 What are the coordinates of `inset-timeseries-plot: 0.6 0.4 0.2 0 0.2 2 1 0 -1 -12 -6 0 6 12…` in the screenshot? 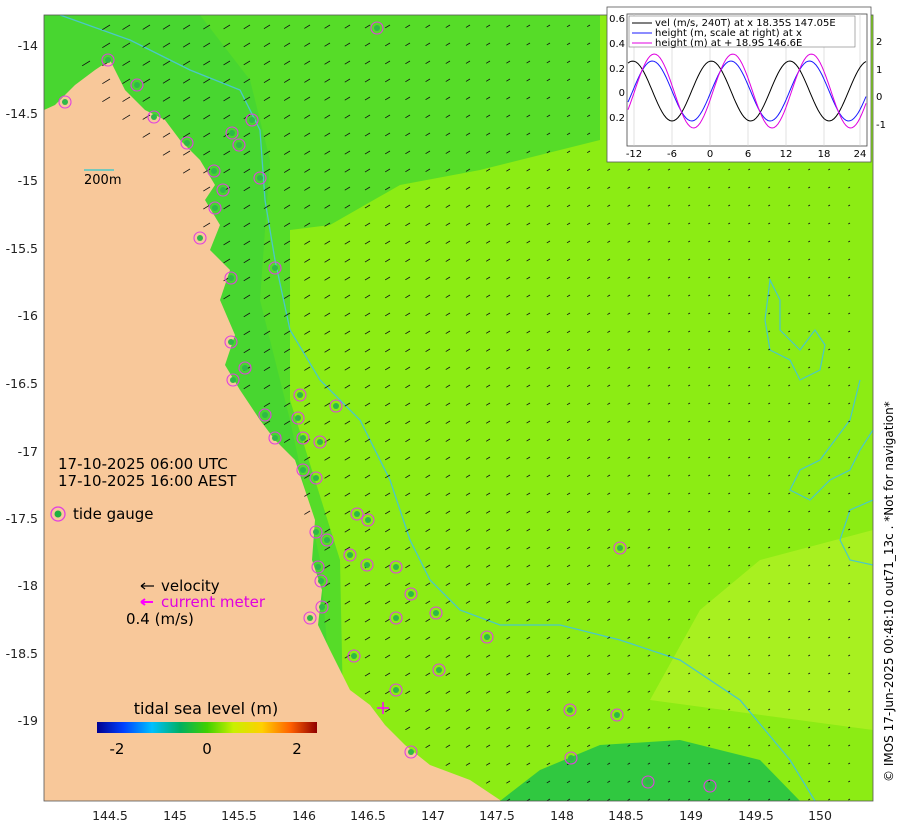 It's located at (746, 84).